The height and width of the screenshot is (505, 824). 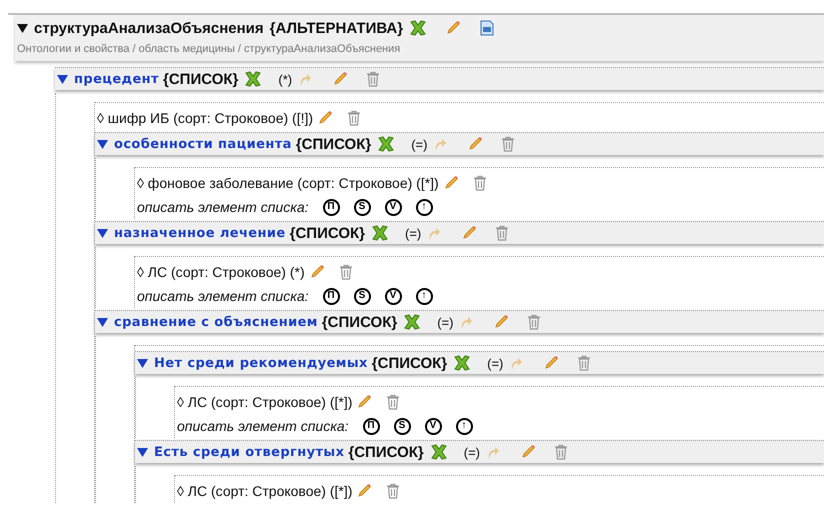 I want to click on attribute-label: ◊ фоновое заболевание (сорт: Строковое) ([*]), so click(x=288, y=183).